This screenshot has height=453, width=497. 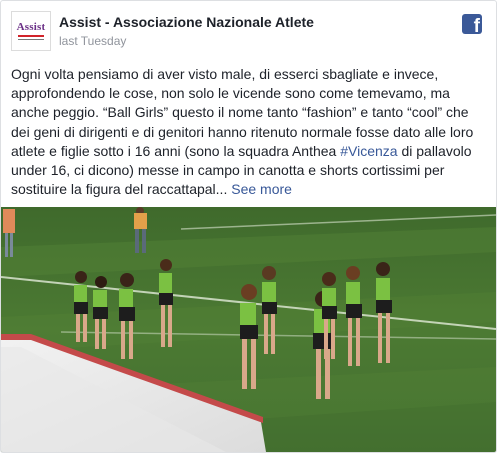 I want to click on post-timestamp: last Tuesday, so click(x=92, y=41).